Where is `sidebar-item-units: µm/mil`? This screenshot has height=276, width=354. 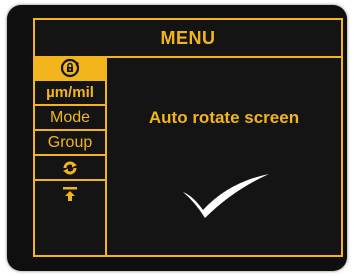
sidebar-item-units: µm/mil is located at coordinates (70, 93).